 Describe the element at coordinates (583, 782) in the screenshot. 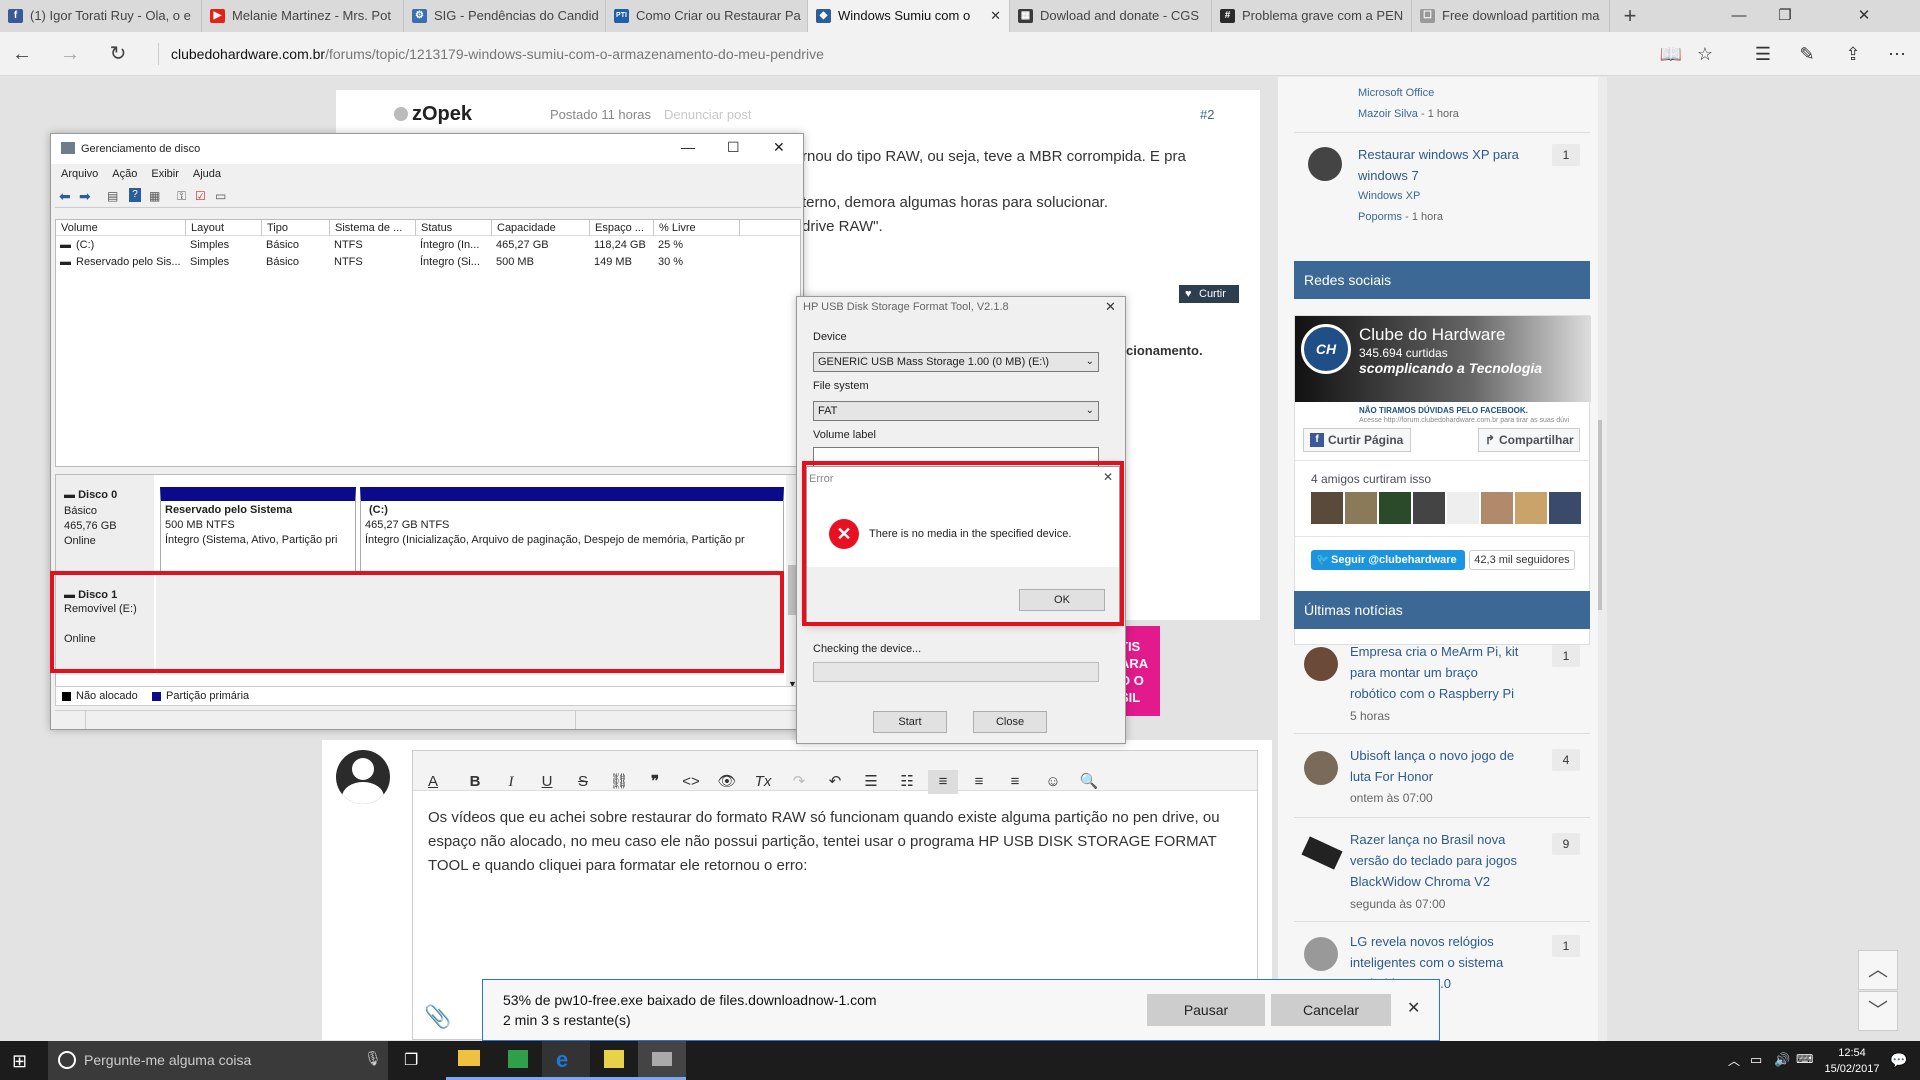

I see `strikethrough-icon: S` at that location.